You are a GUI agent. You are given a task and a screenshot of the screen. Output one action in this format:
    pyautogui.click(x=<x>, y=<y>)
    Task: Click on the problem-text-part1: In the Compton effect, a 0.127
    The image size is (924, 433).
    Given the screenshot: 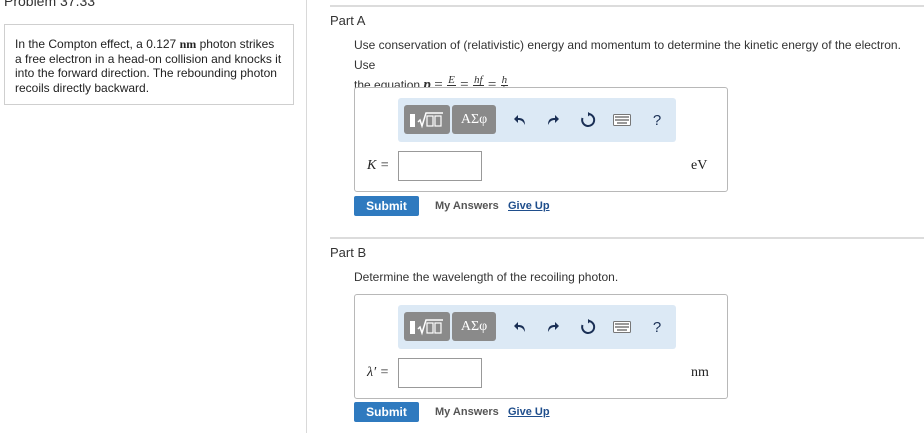 What is the action you would take?
    pyautogui.click(x=97, y=44)
    